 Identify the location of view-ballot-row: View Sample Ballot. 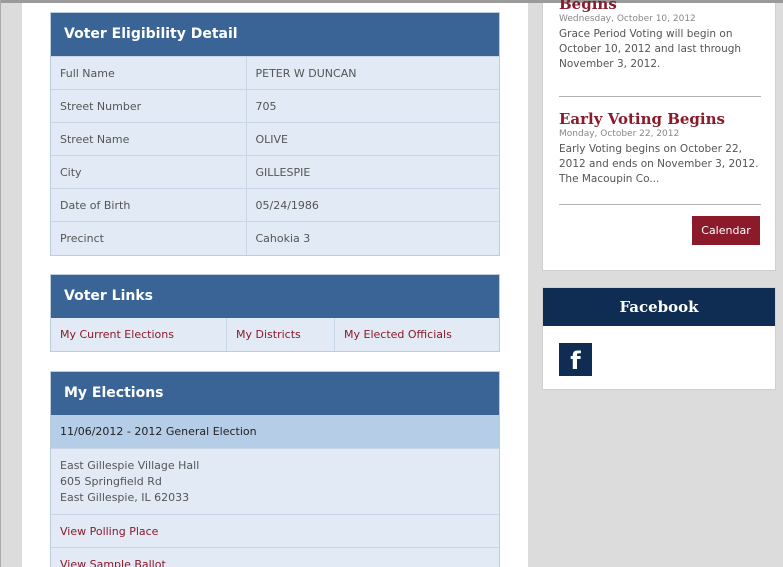
(275, 557).